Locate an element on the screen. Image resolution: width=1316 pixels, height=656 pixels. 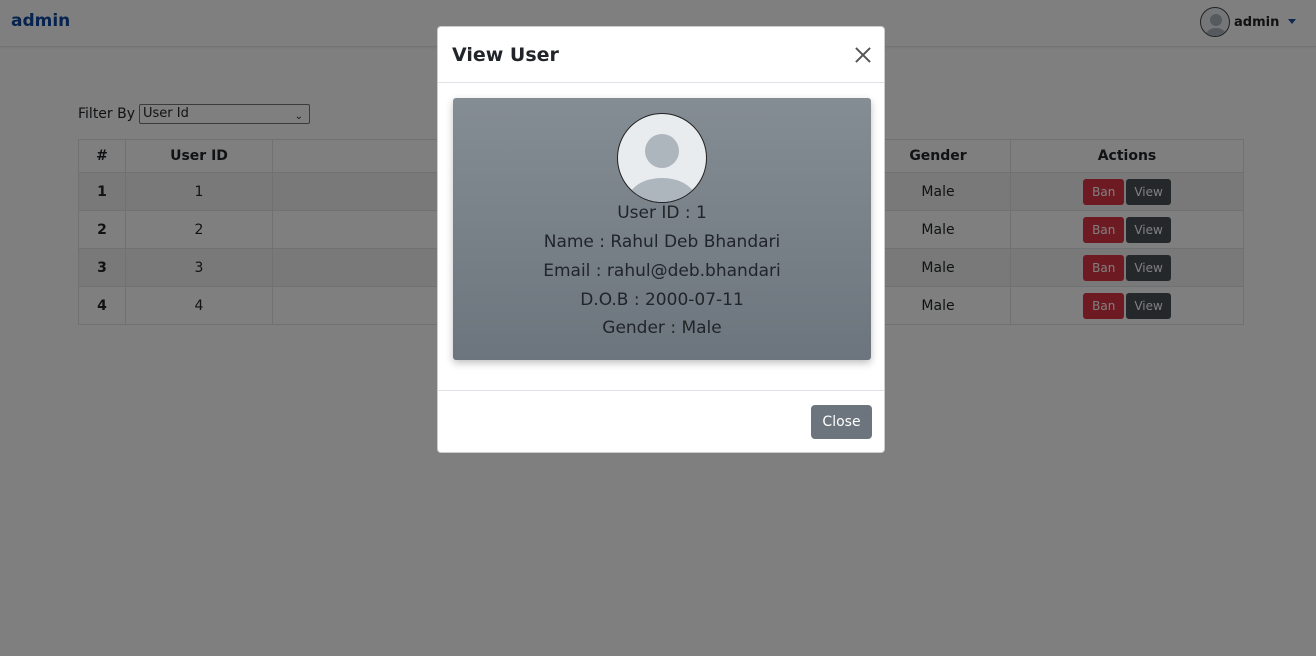
user-dob-text: D.O.B : 2000-07-11 is located at coordinates (662, 300).